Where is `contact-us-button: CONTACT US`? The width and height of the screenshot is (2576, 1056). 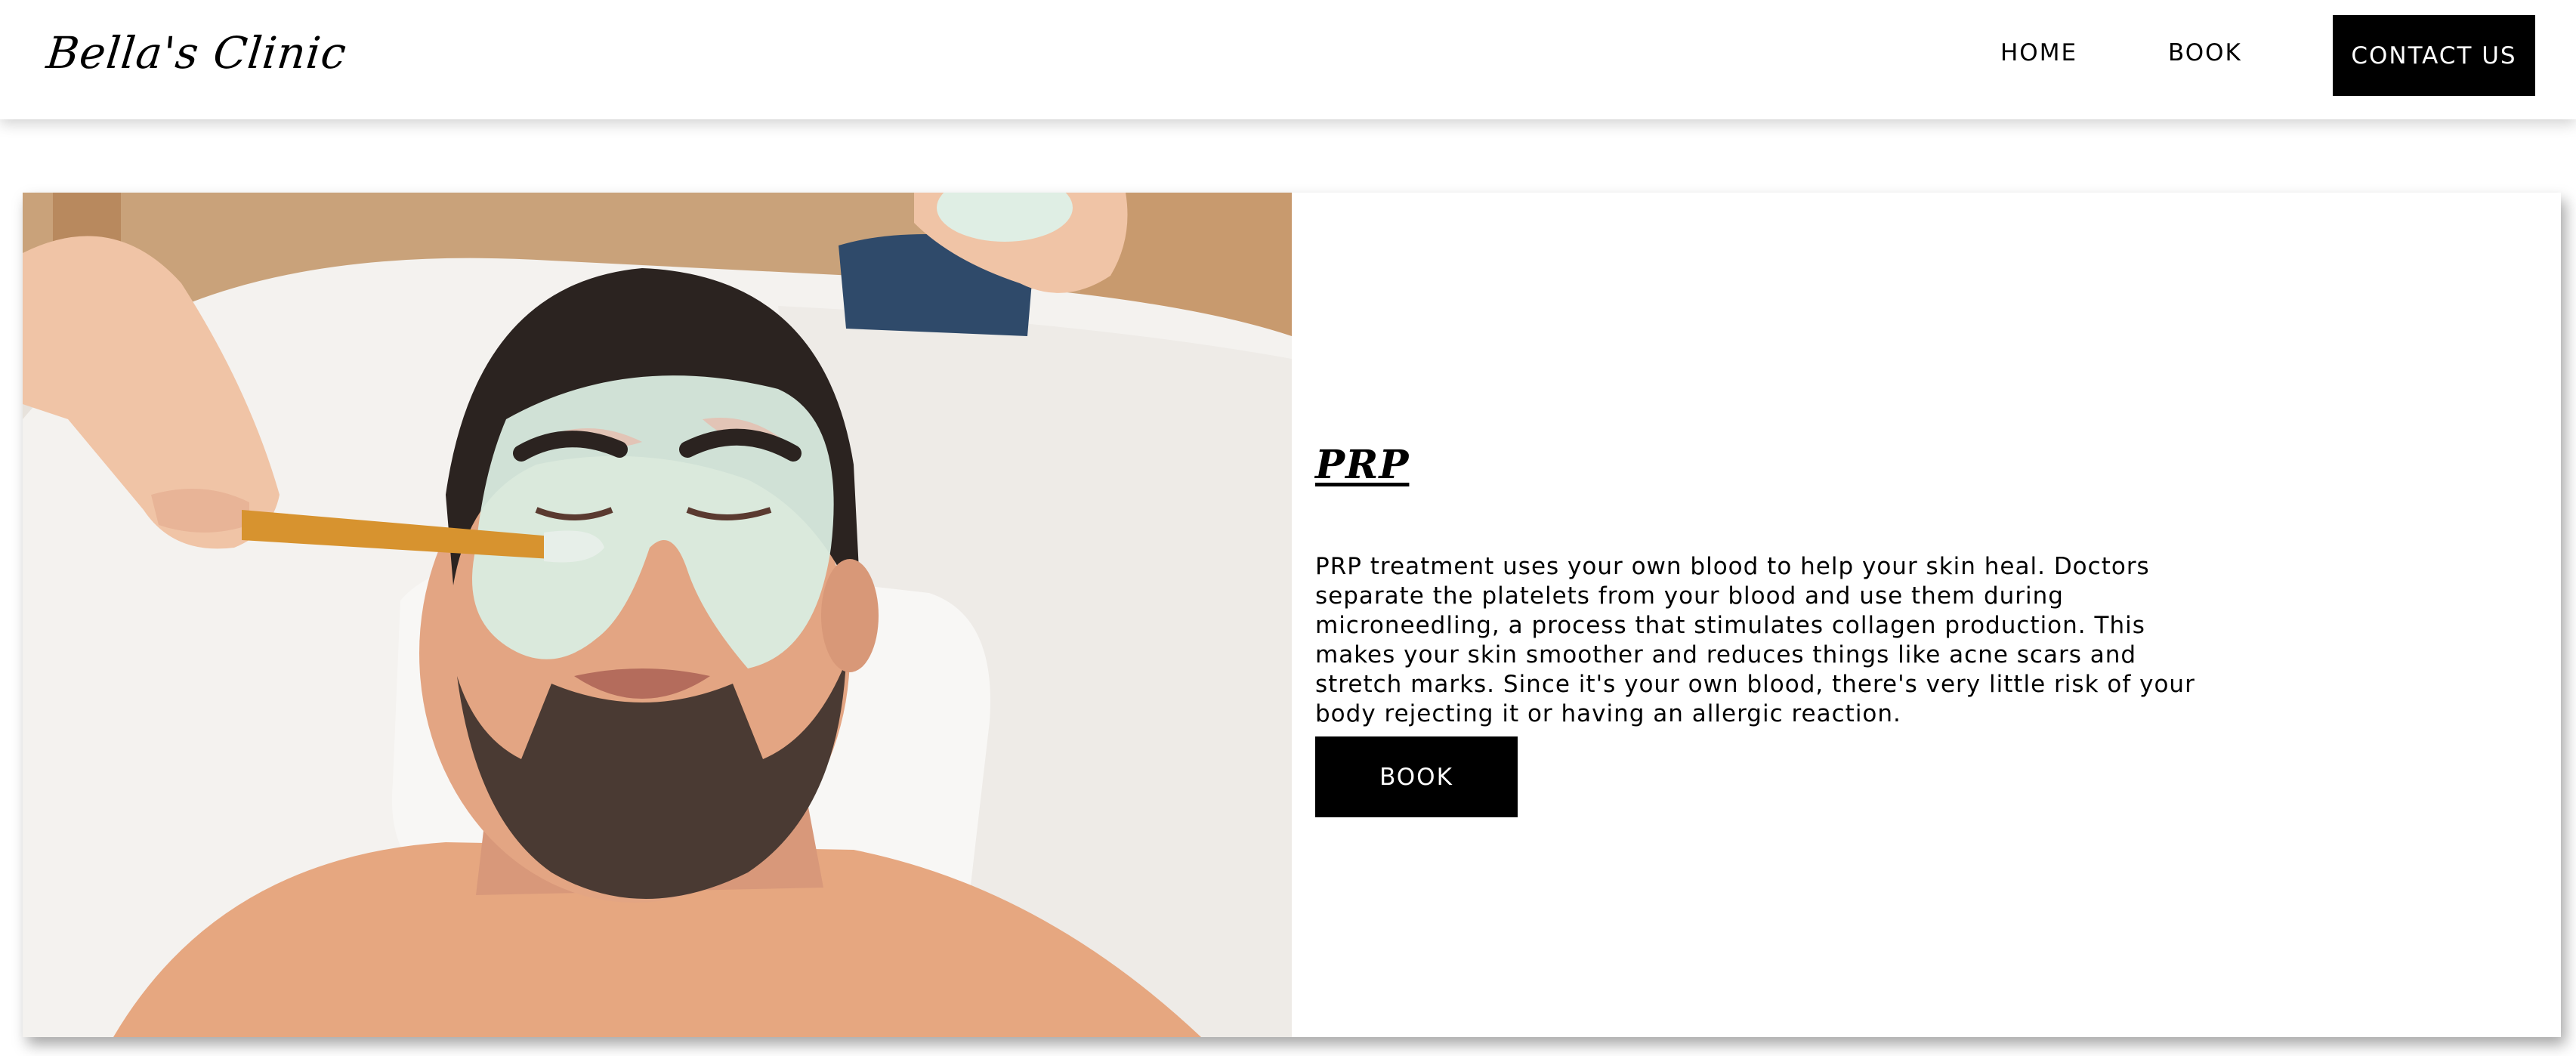 contact-us-button: CONTACT US is located at coordinates (2434, 56).